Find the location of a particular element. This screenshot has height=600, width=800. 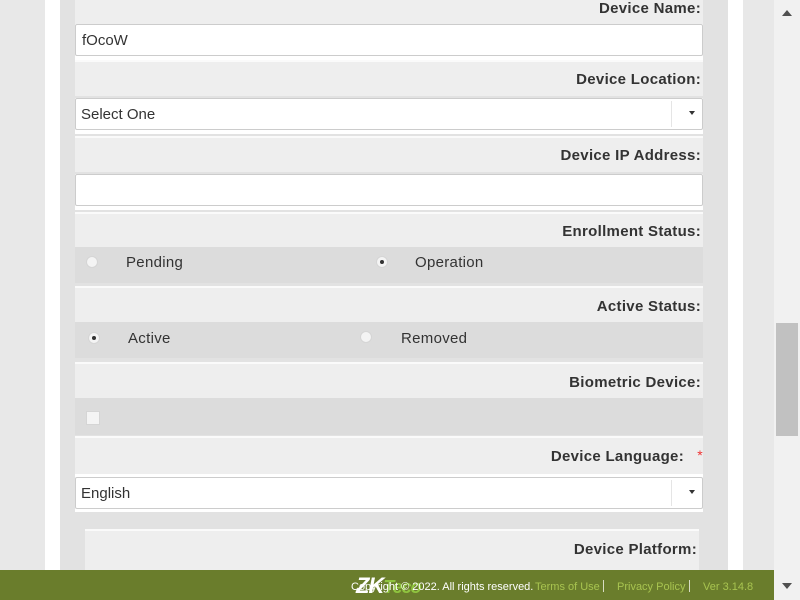

enrollment-pending-label: Pending is located at coordinates (154, 262).